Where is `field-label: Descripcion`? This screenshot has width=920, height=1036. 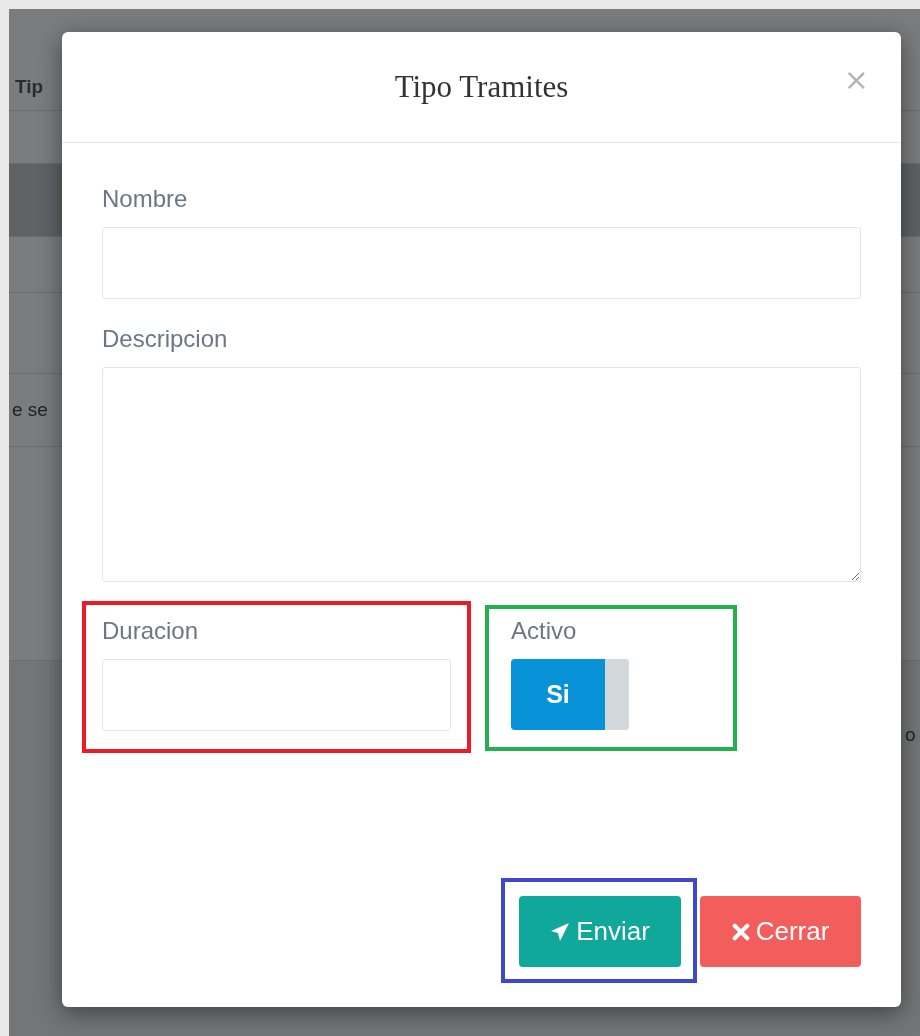 field-label: Descripcion is located at coordinates (165, 339).